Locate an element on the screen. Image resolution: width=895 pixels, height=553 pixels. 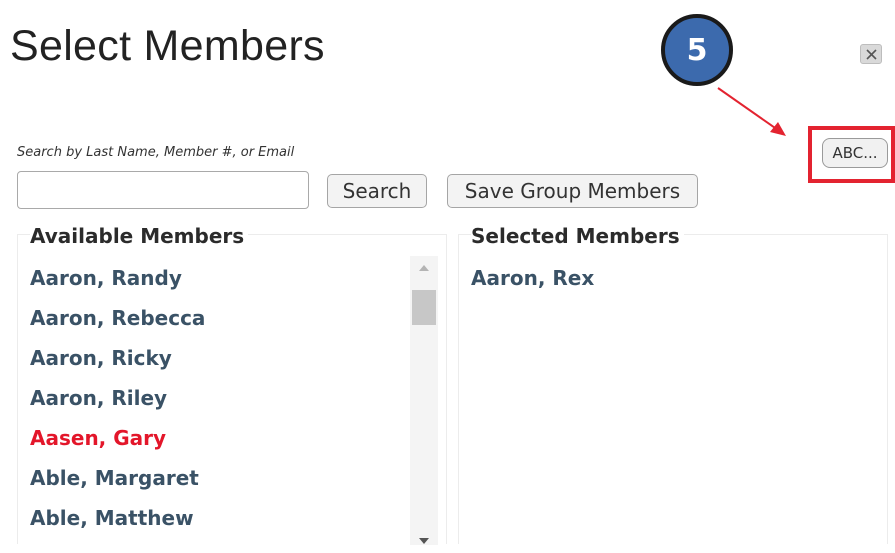
list-item: Aaron, Randy is located at coordinates (117, 286).